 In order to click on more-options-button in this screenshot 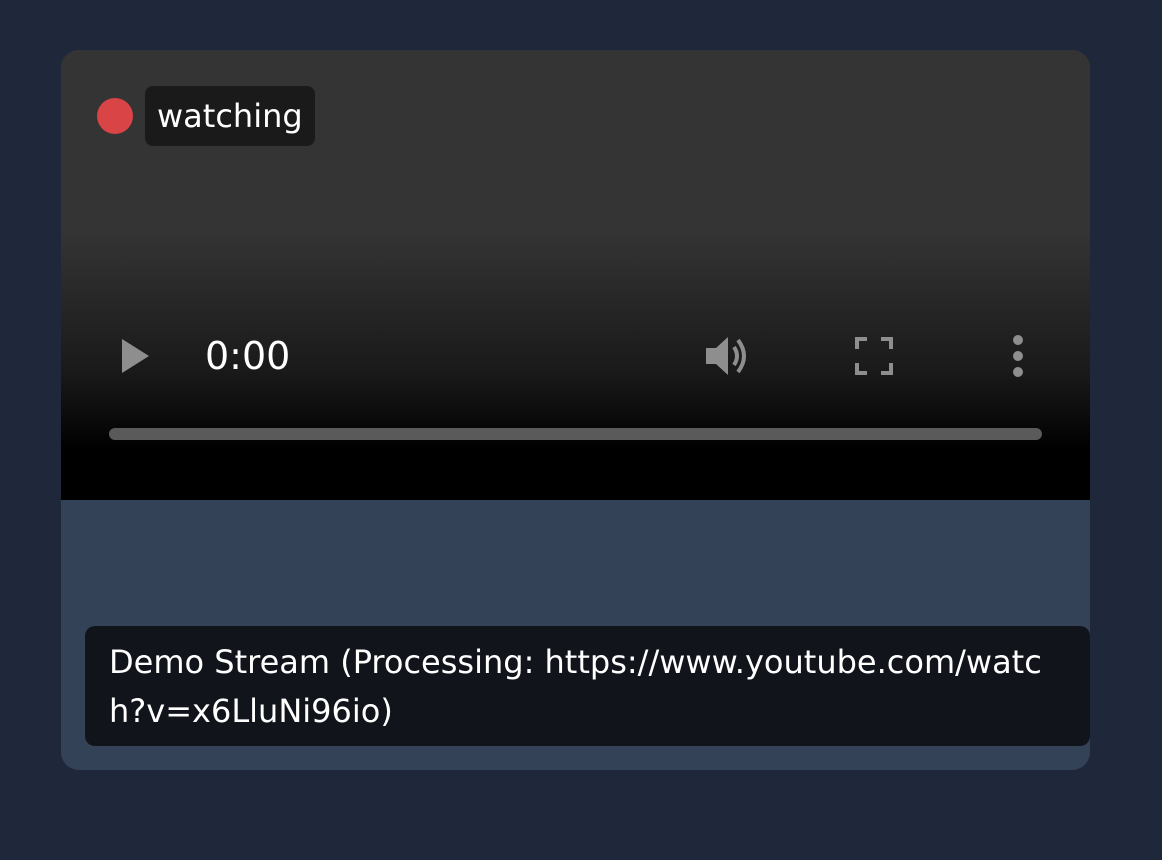, I will do `click(1018, 356)`.